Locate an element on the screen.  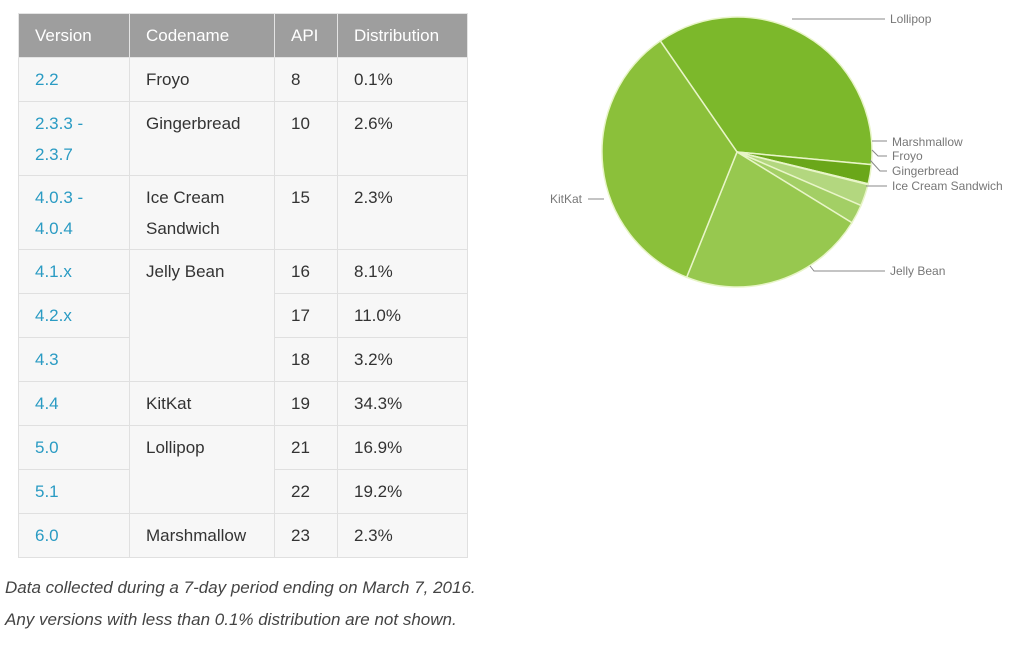
slice-label: Gingerbread is located at coordinates (925, 171).